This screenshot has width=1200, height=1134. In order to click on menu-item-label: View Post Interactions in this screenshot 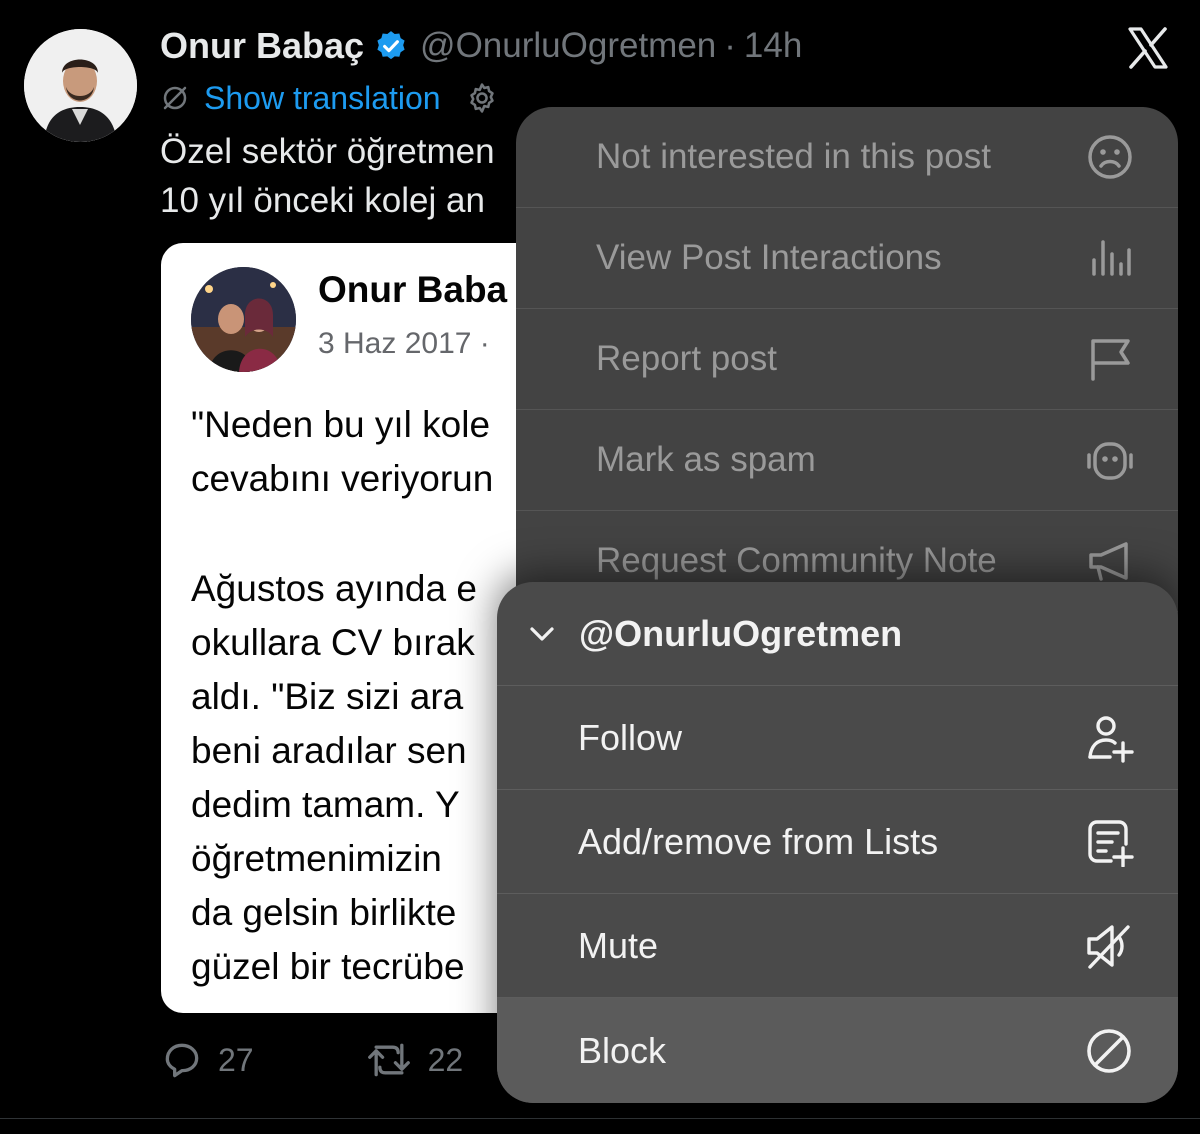, I will do `click(769, 257)`.